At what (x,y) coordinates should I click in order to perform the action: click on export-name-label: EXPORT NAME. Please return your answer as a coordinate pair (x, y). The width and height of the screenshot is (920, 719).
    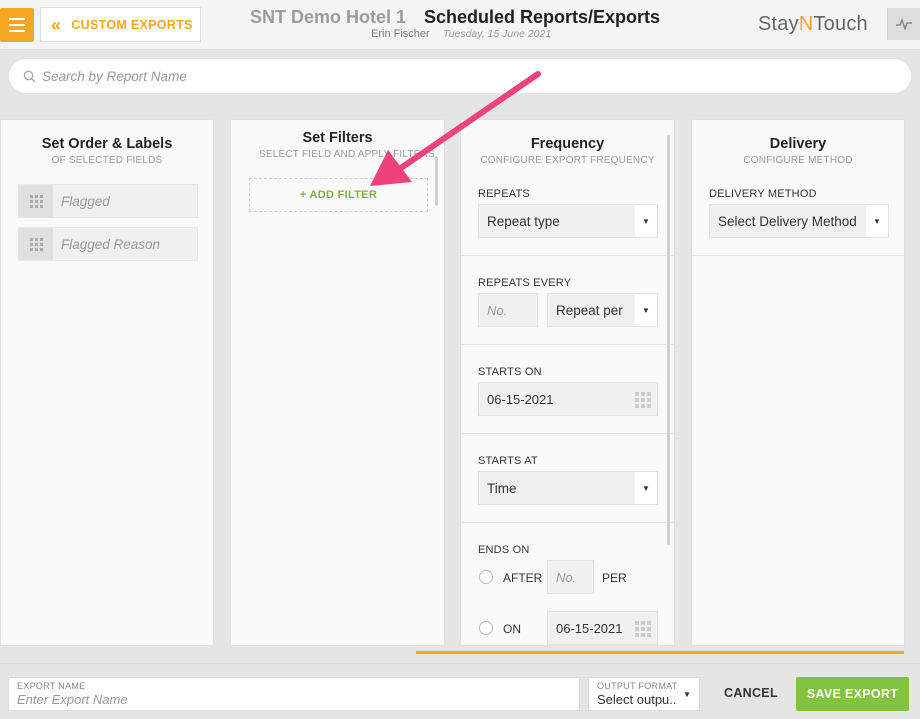
    Looking at the image, I should click on (51, 686).